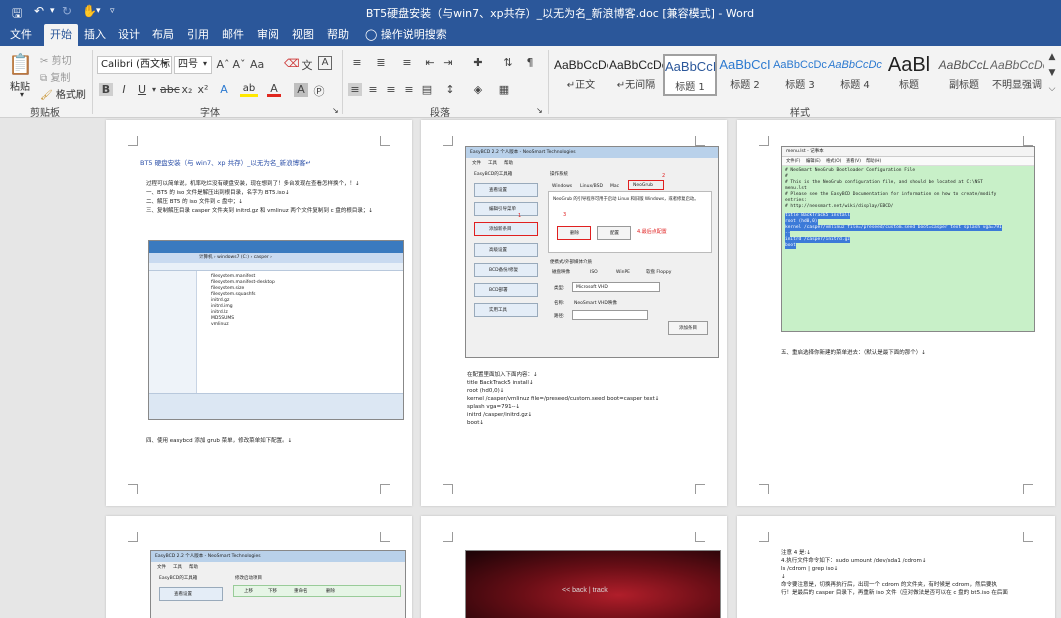  I want to click on font-color-icon: A, so click(274, 90).